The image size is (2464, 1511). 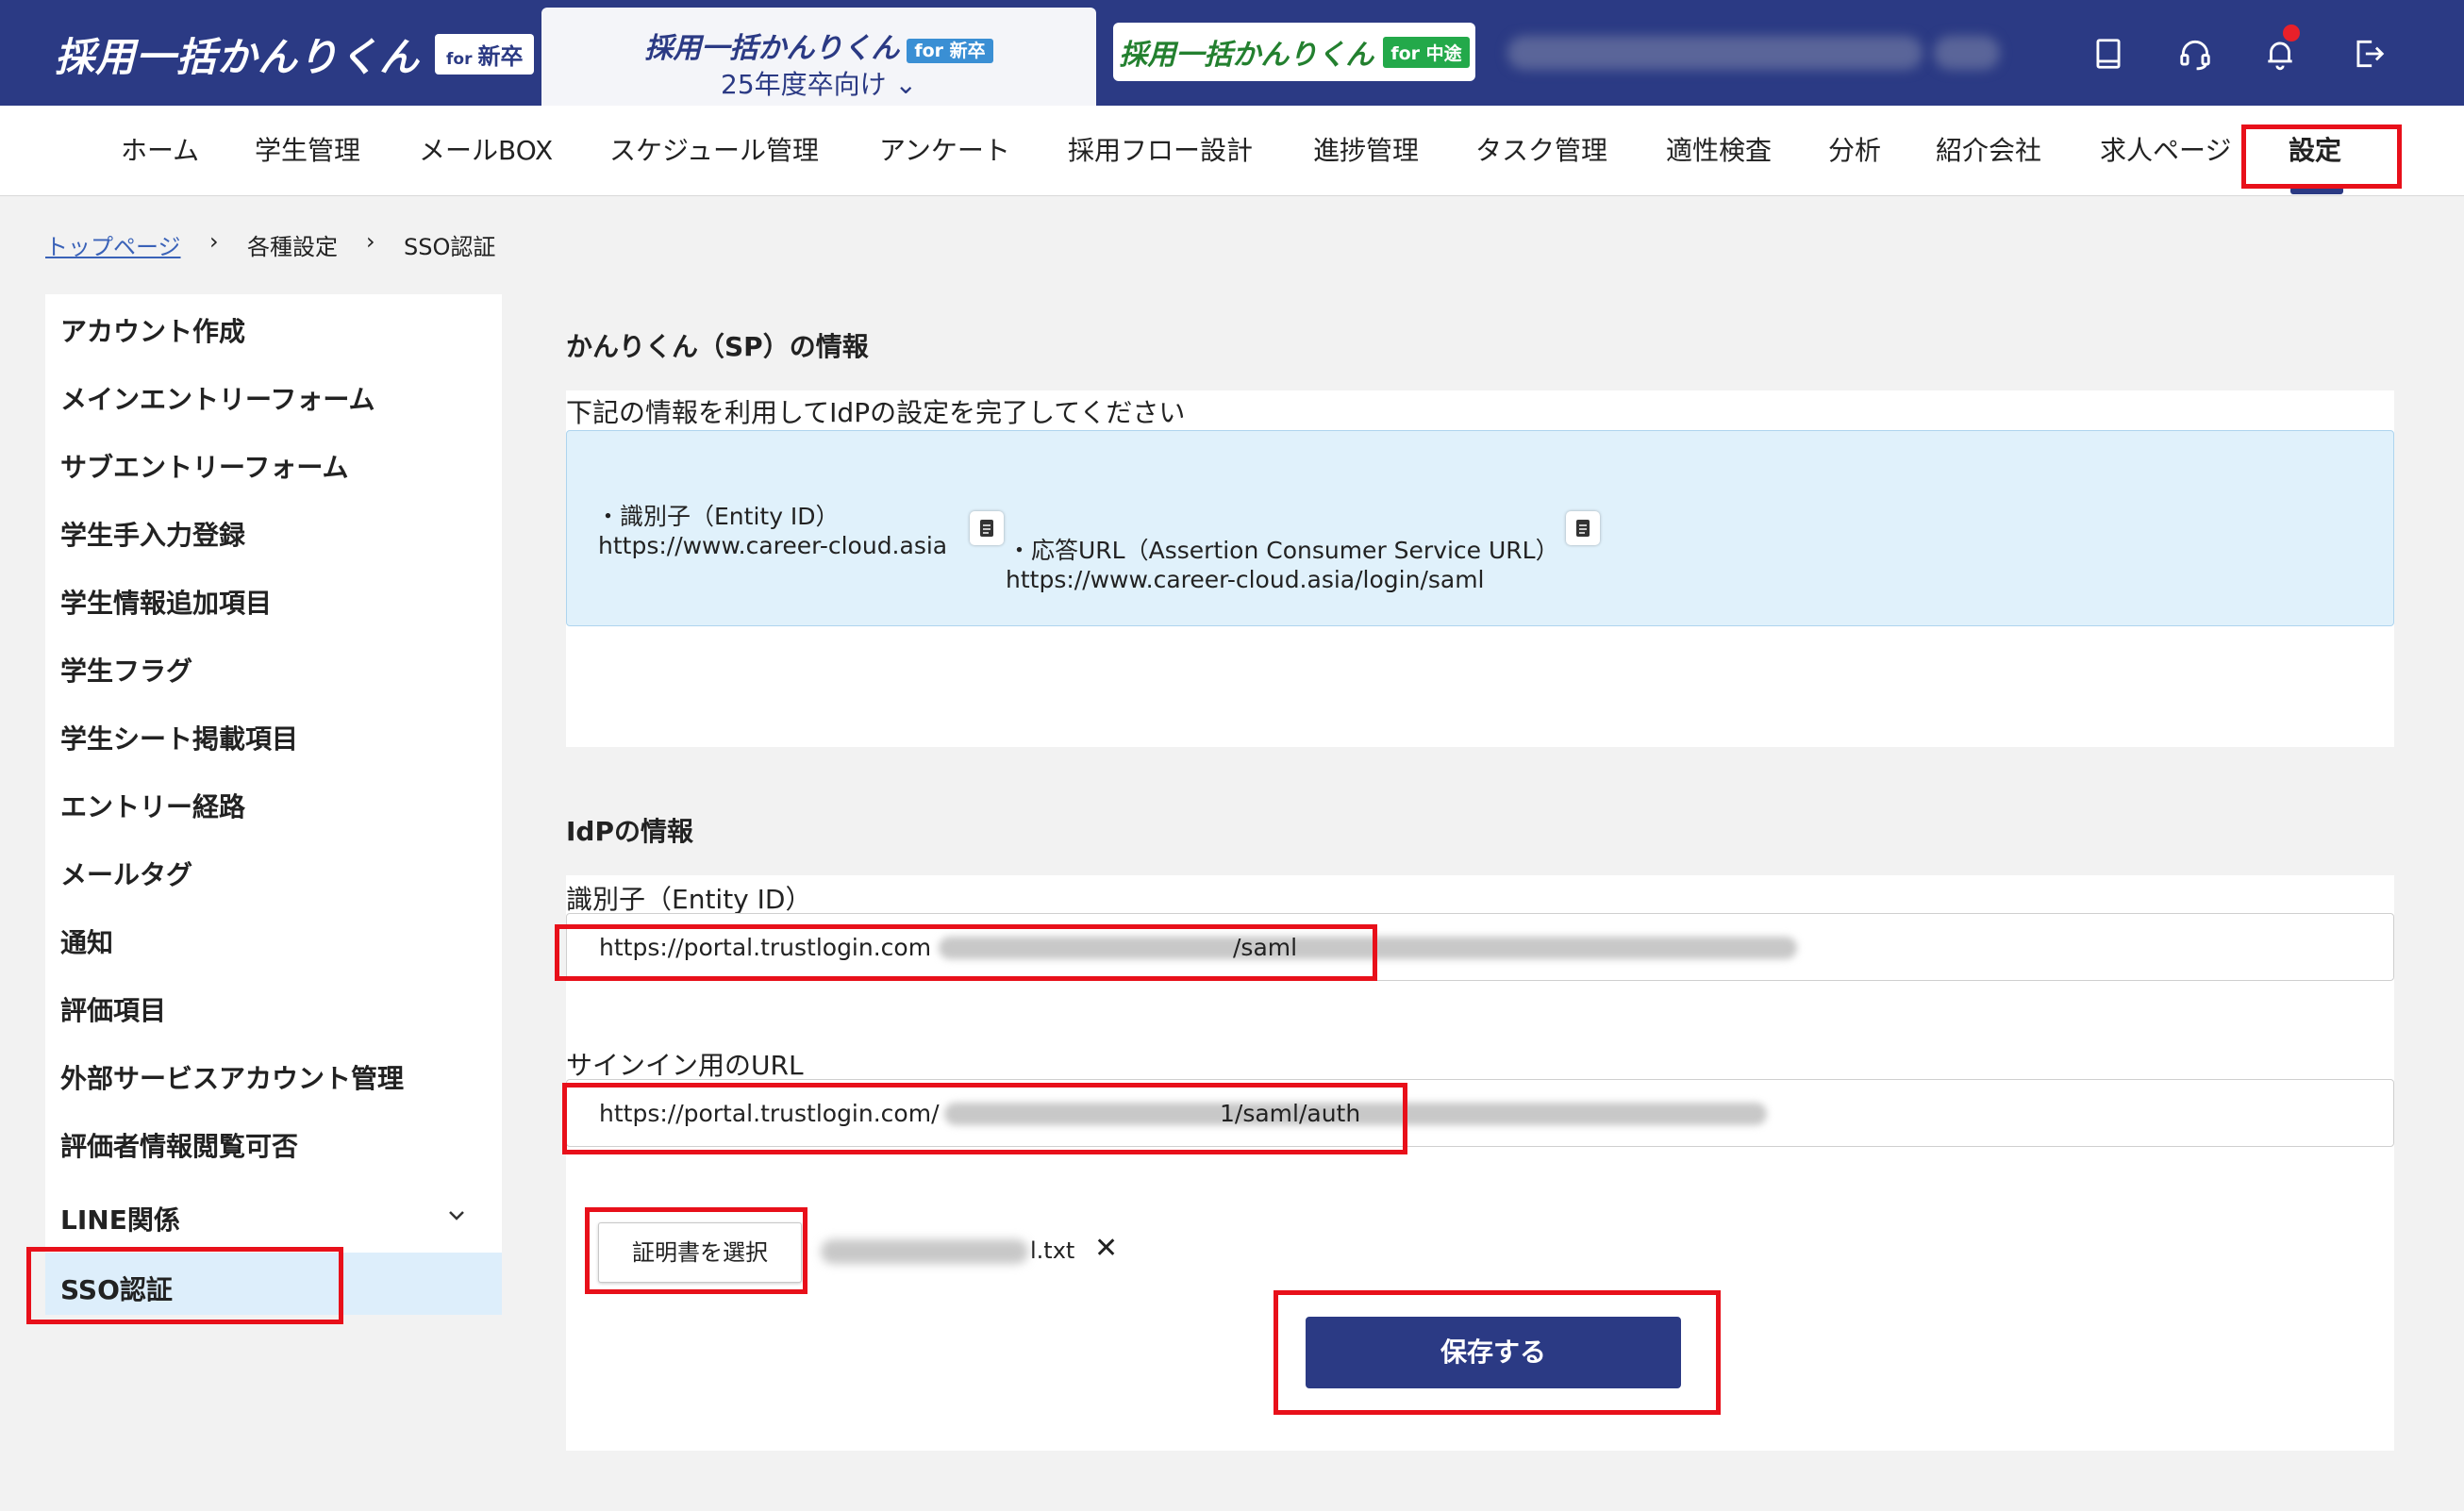 I want to click on nav-agencies: 紹介会社, so click(x=1989, y=151).